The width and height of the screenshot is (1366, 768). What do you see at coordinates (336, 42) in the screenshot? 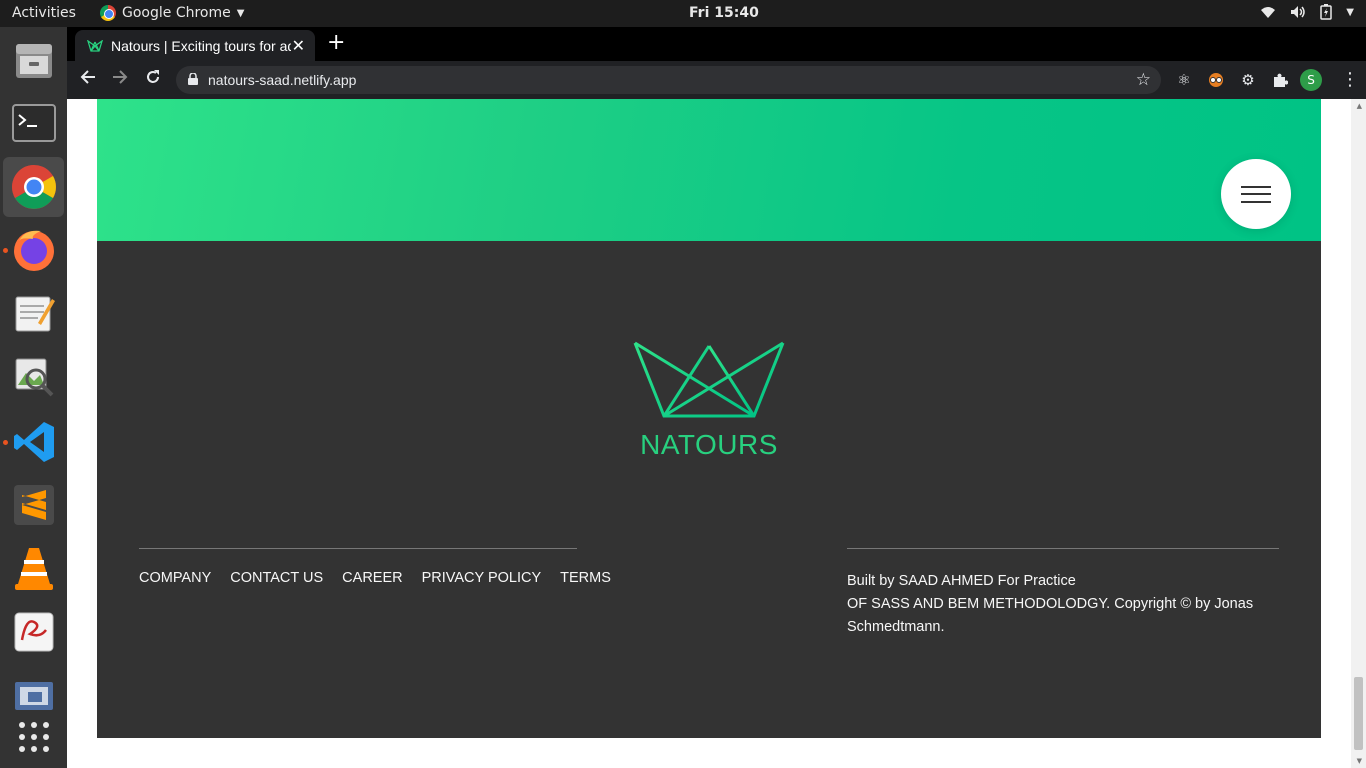
I see `new-tab-button: +` at bounding box center [336, 42].